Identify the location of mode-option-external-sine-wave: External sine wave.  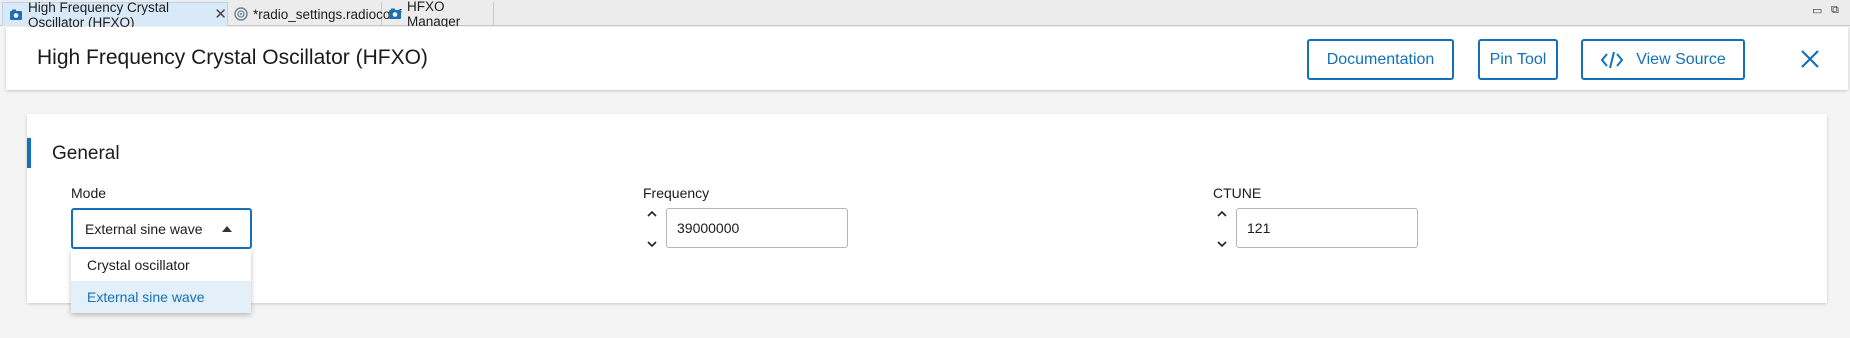
(161, 297).